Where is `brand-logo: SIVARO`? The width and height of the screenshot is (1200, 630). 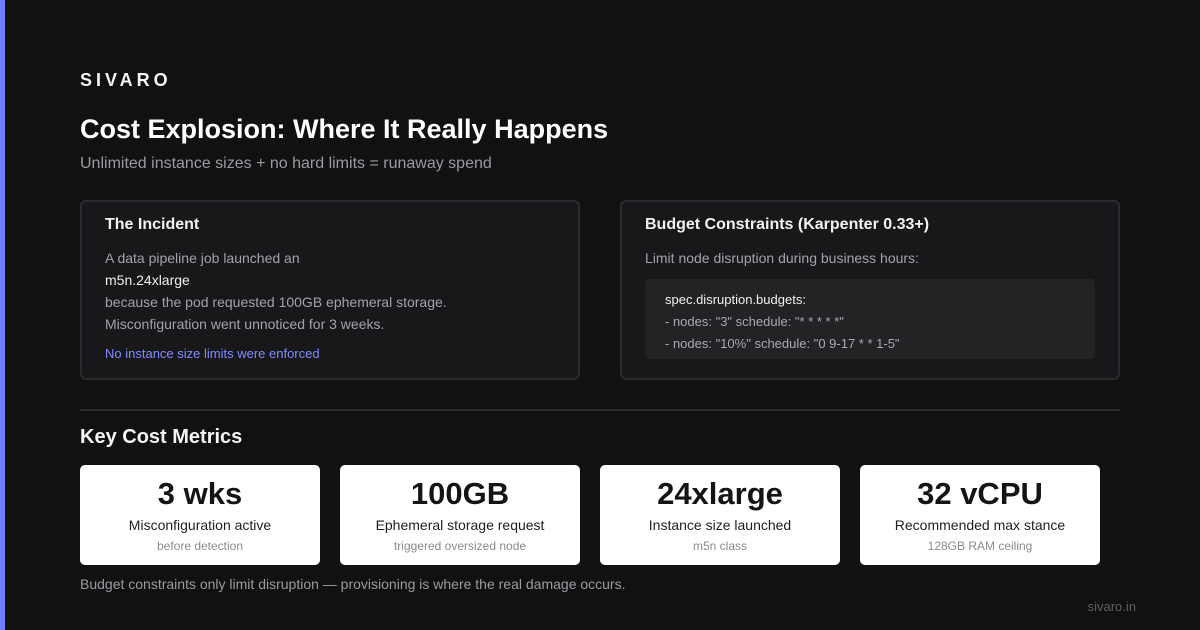
brand-logo: SIVARO is located at coordinates (126, 80).